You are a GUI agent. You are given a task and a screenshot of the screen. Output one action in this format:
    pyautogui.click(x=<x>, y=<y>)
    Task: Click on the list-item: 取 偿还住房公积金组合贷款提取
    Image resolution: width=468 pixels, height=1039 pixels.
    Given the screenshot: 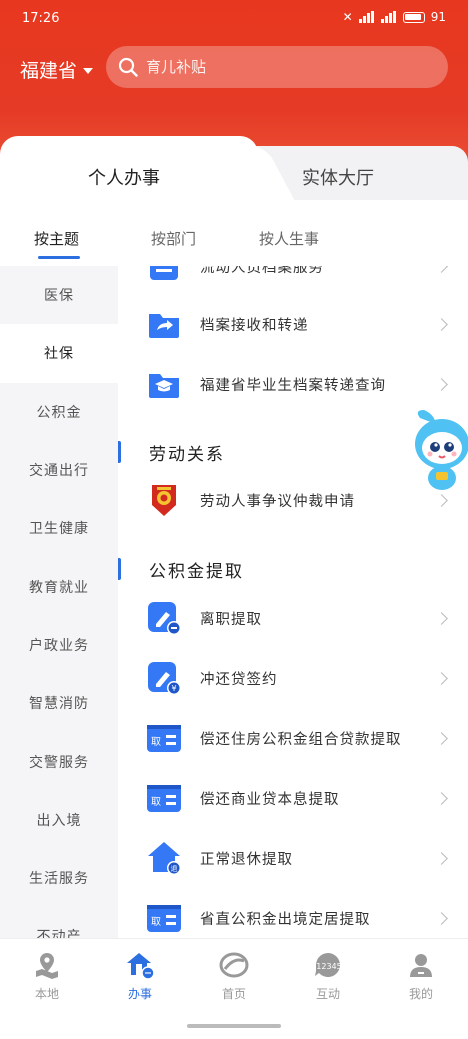 What is the action you would take?
    pyautogui.click(x=293, y=738)
    